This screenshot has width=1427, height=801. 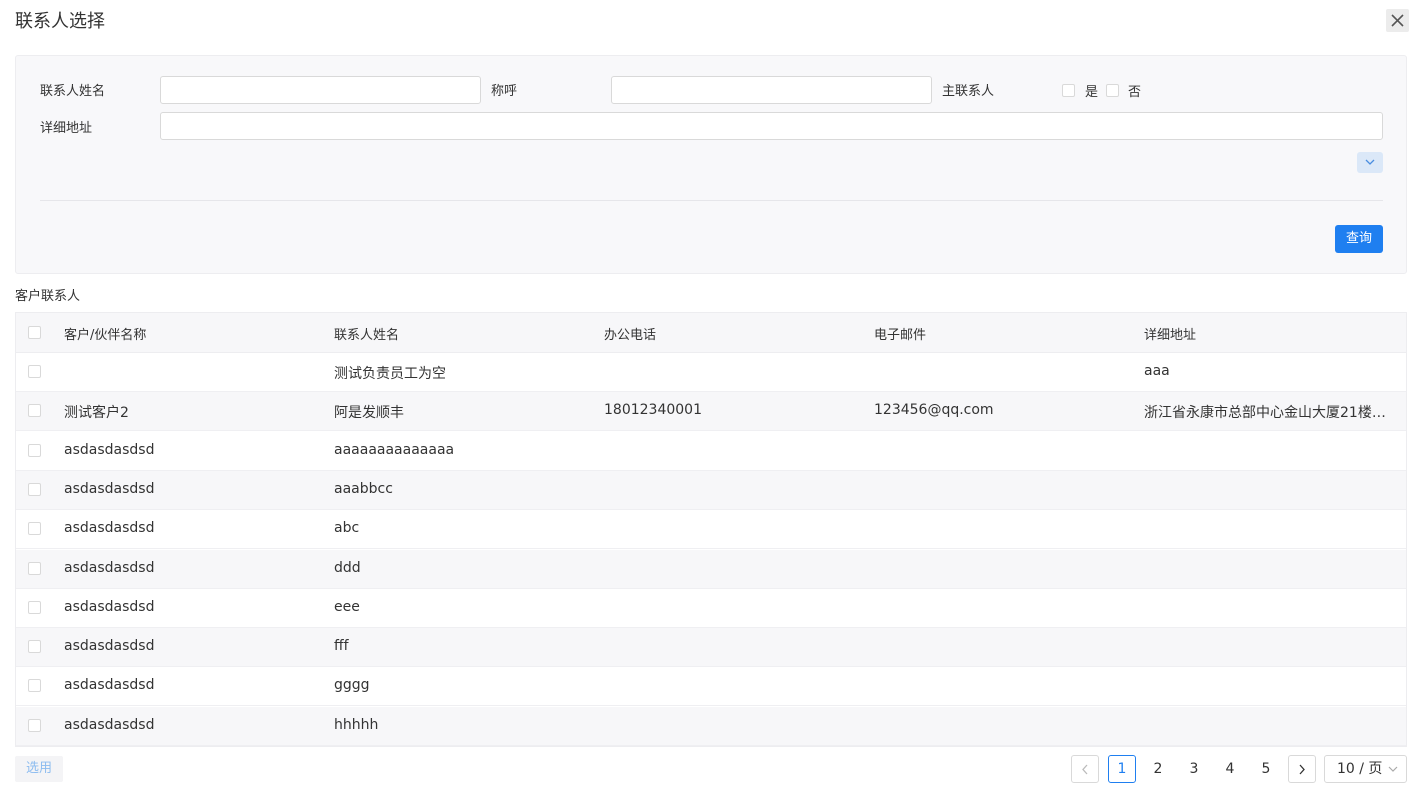 I want to click on table-row: asdasdasdsd ddd, so click(x=711, y=569).